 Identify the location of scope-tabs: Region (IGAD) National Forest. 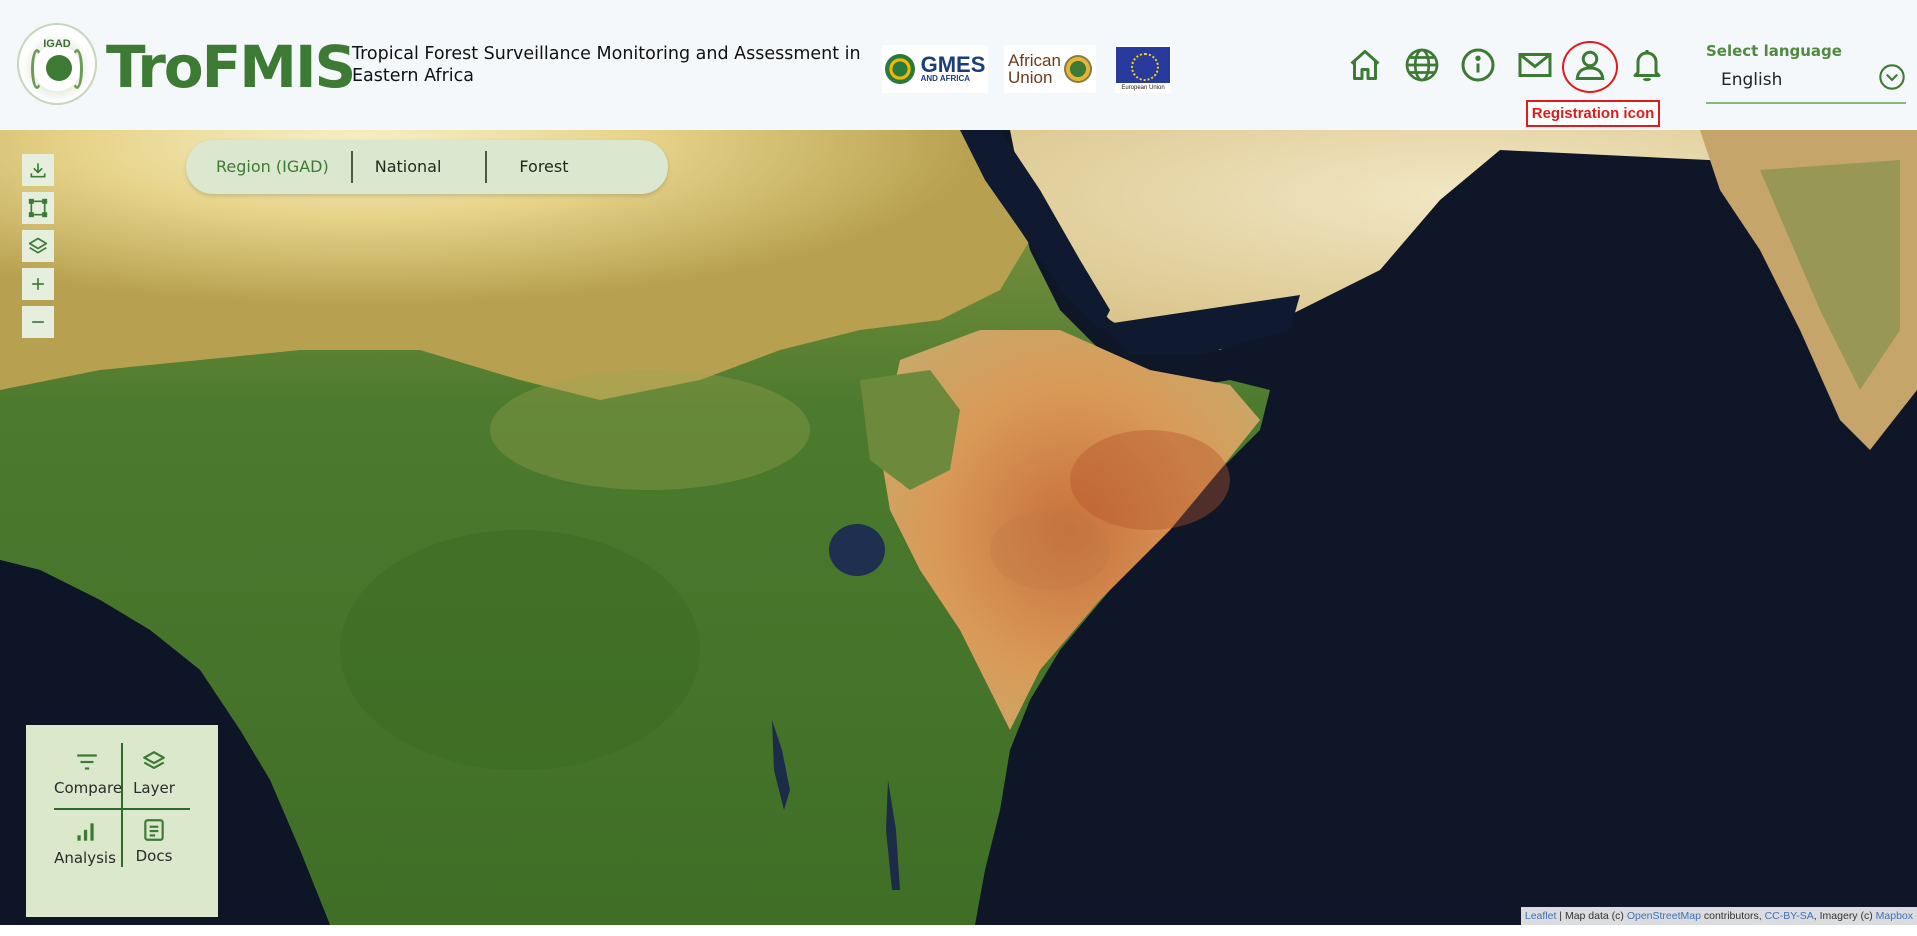
(427, 167).